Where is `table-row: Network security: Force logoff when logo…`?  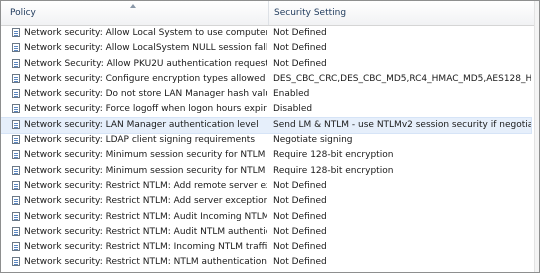
table-row: Network security: Force logoff when logo… is located at coordinates (266, 109).